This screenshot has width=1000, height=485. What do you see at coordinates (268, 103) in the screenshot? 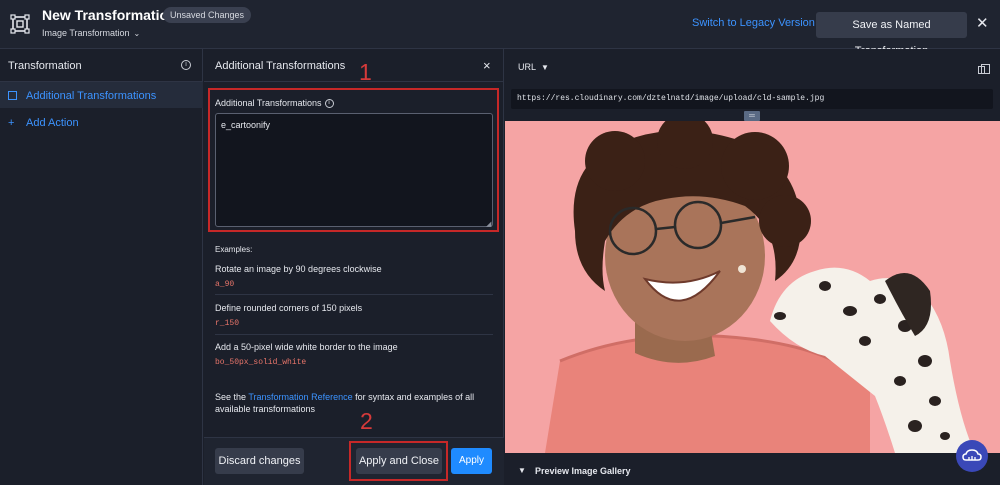
I see `field-label-text: Additional Transformations` at bounding box center [268, 103].